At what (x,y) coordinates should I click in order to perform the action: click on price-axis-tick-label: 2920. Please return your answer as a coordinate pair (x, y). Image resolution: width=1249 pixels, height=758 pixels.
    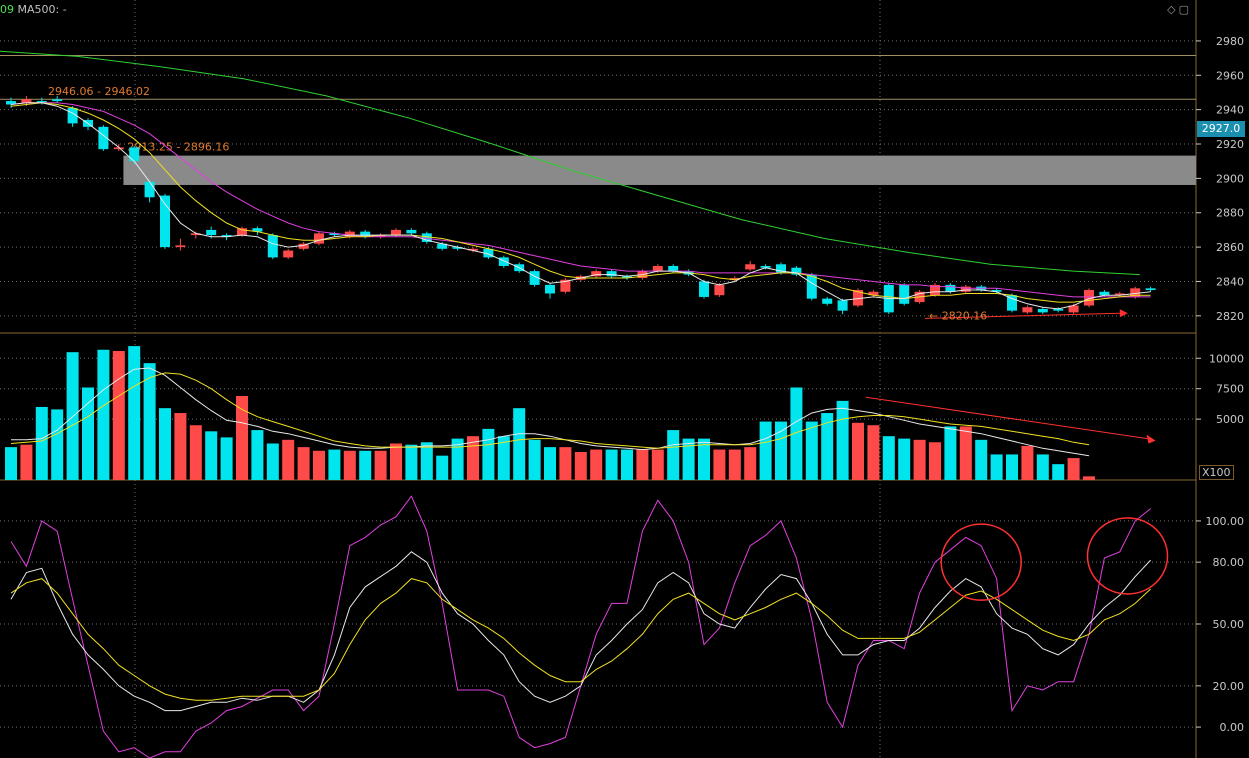
    Looking at the image, I should click on (1230, 144).